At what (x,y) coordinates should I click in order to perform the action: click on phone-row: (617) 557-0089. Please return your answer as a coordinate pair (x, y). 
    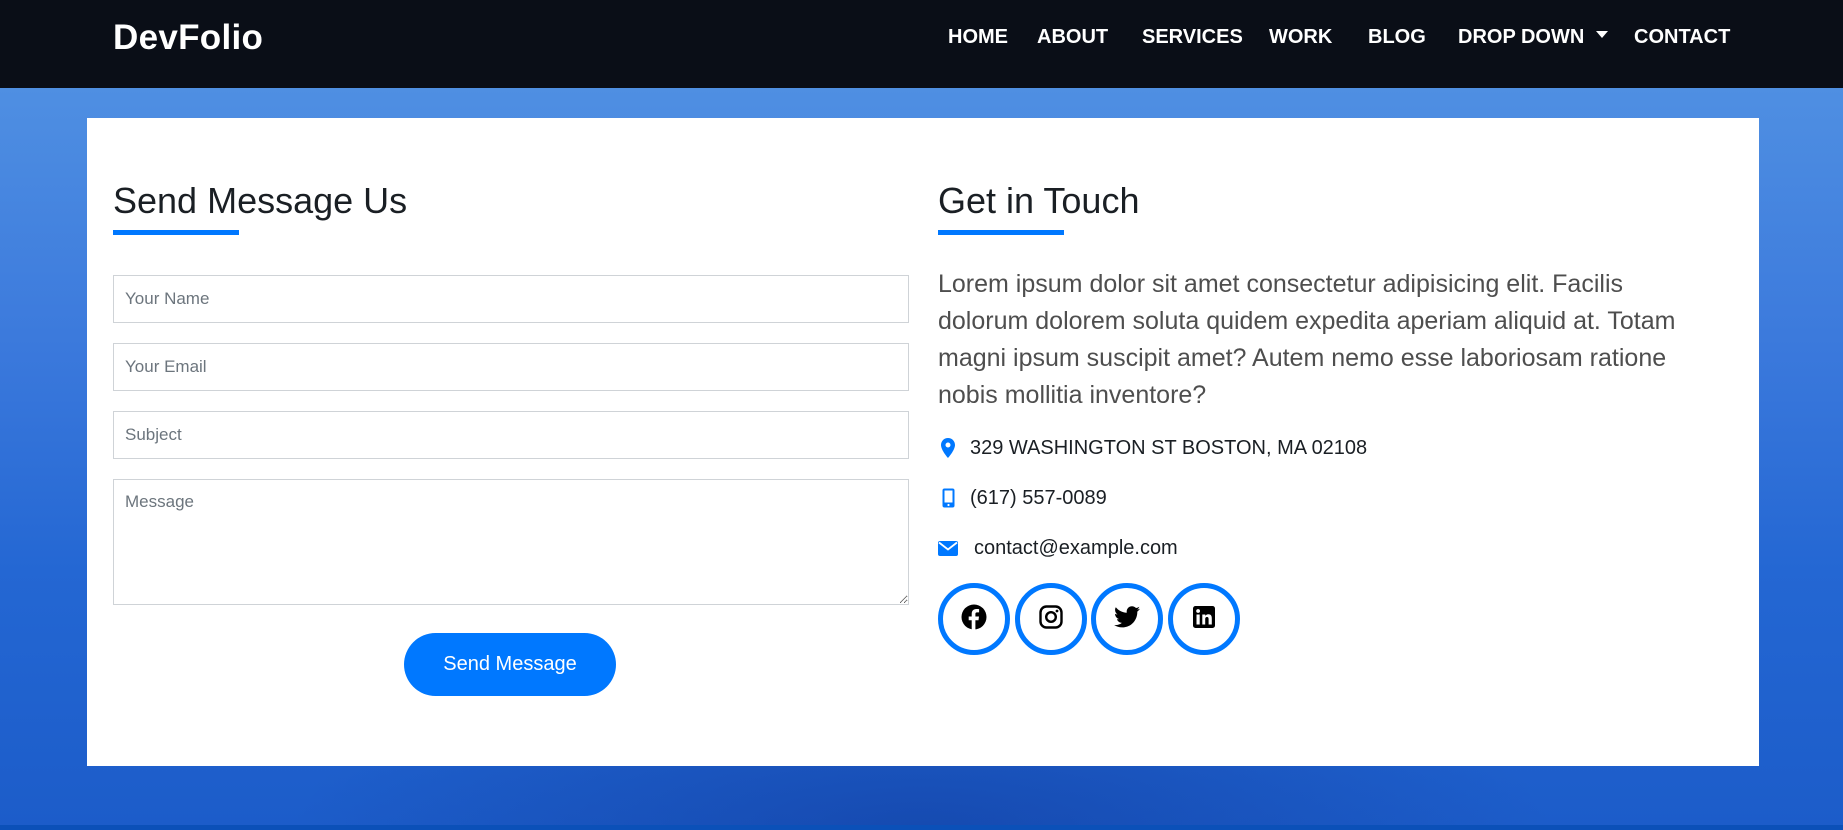
    Looking at the image, I should click on (1022, 498).